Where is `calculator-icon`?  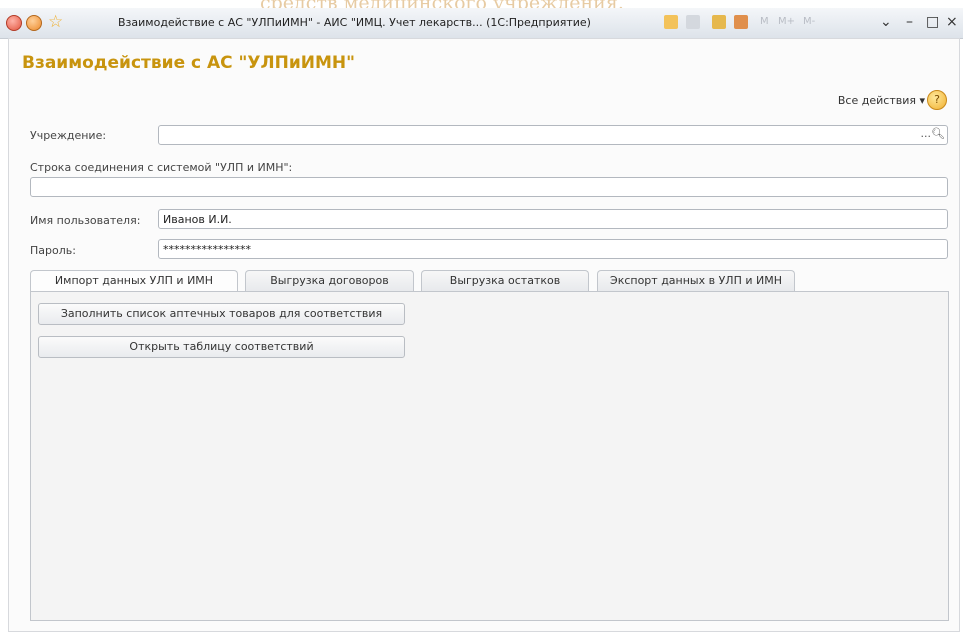
calculator-icon is located at coordinates (741, 22).